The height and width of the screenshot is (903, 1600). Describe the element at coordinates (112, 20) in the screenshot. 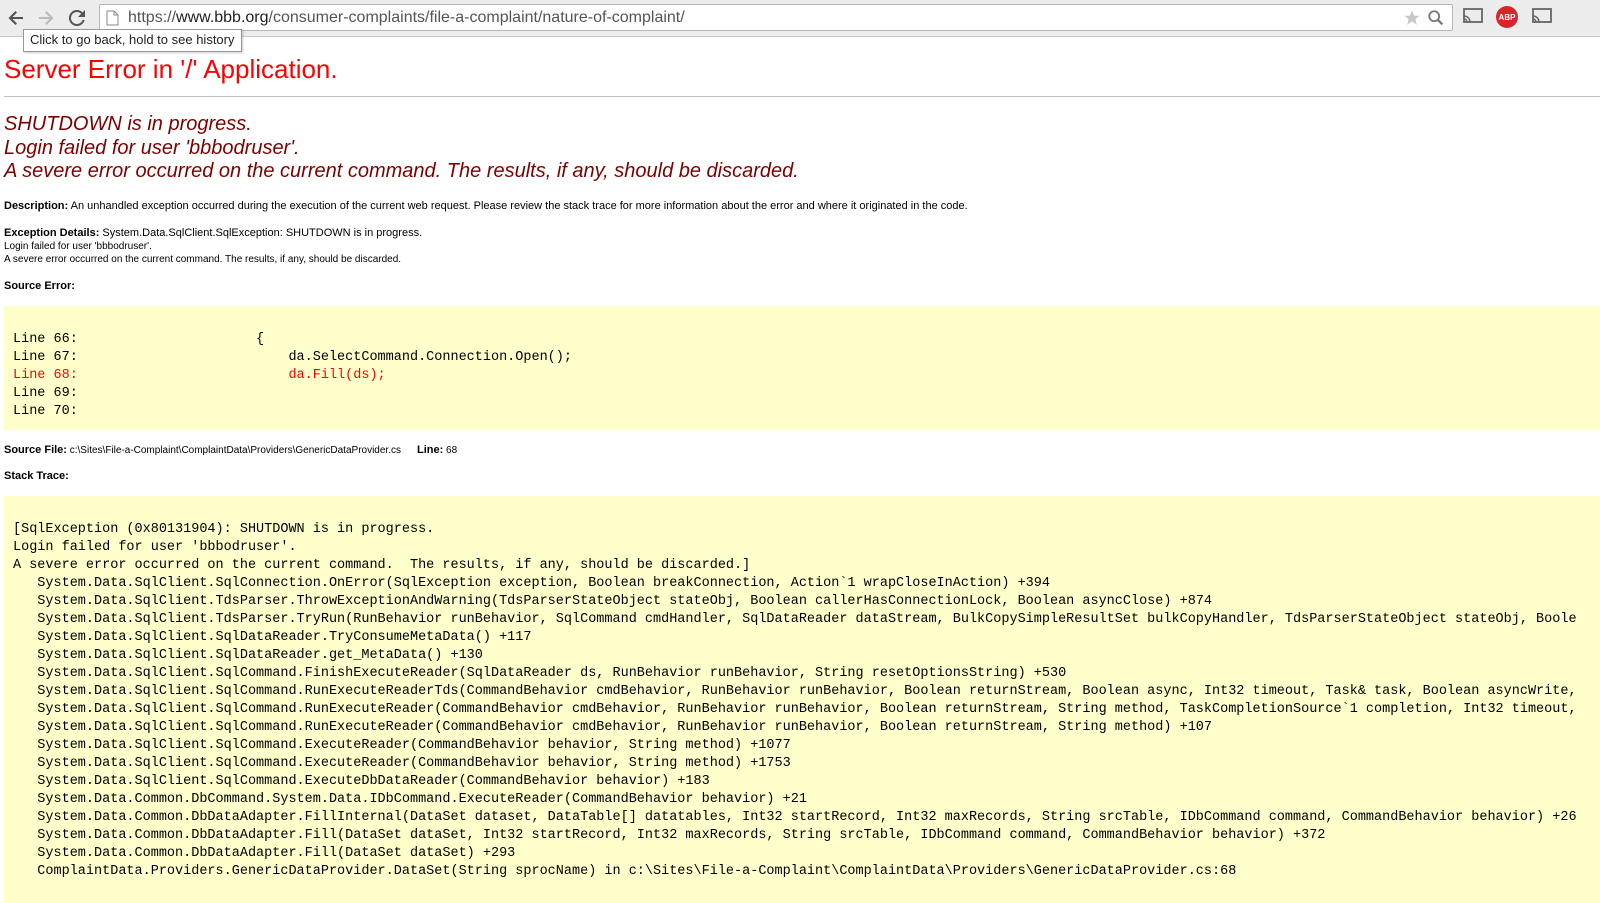

I see `page-icon` at that location.